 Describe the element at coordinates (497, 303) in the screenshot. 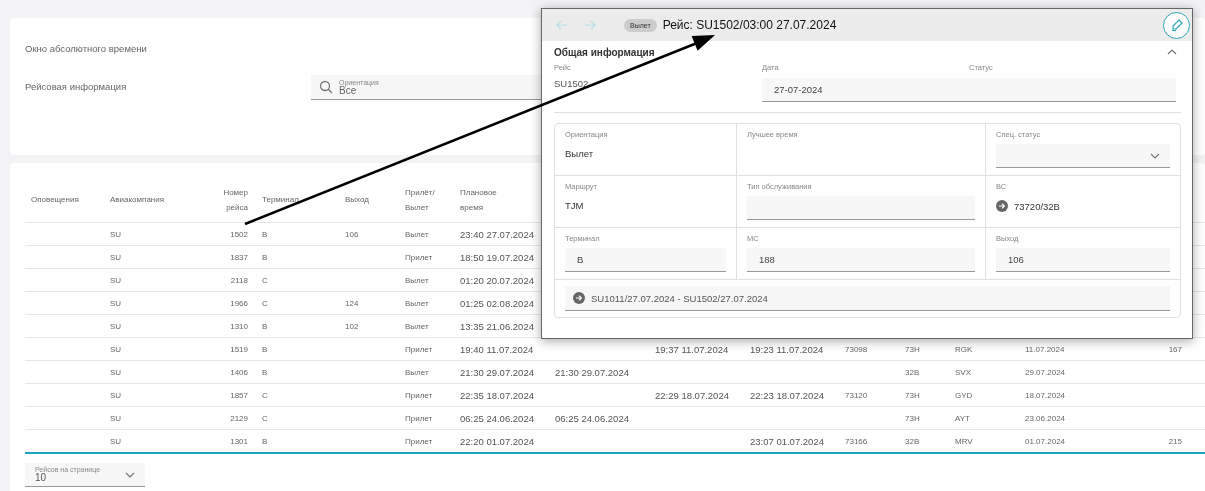

I see `table-cell: 01:25 02.08.2024` at that location.